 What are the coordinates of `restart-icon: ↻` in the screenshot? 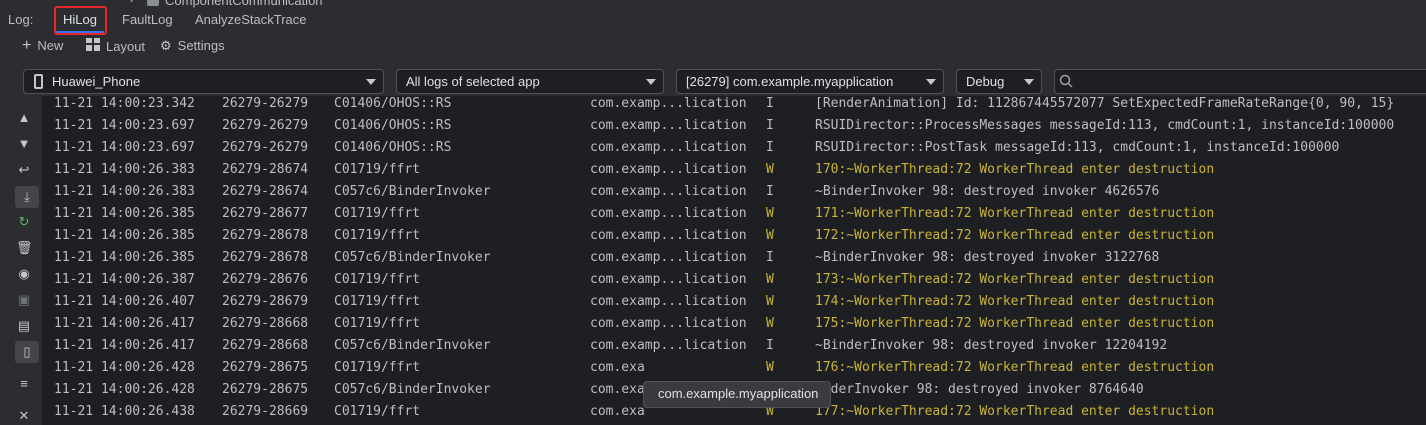 It's located at (24, 222).